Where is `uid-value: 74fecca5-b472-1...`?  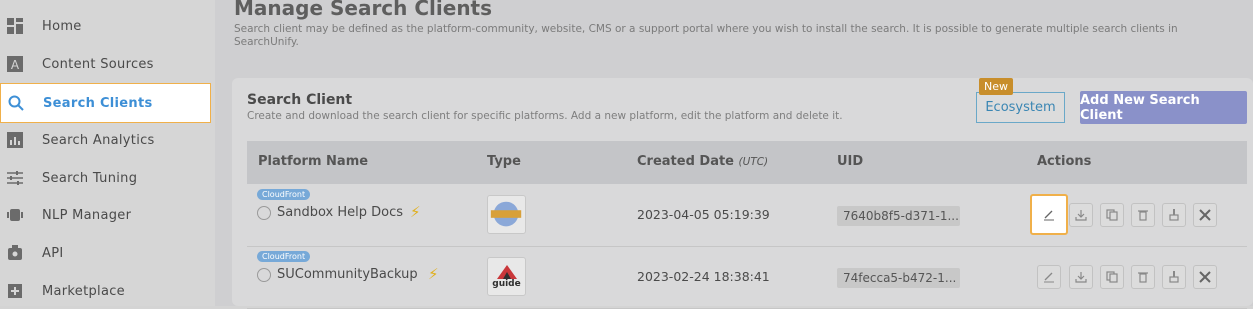
uid-value: 74fecca5-b472-1... is located at coordinates (898, 278).